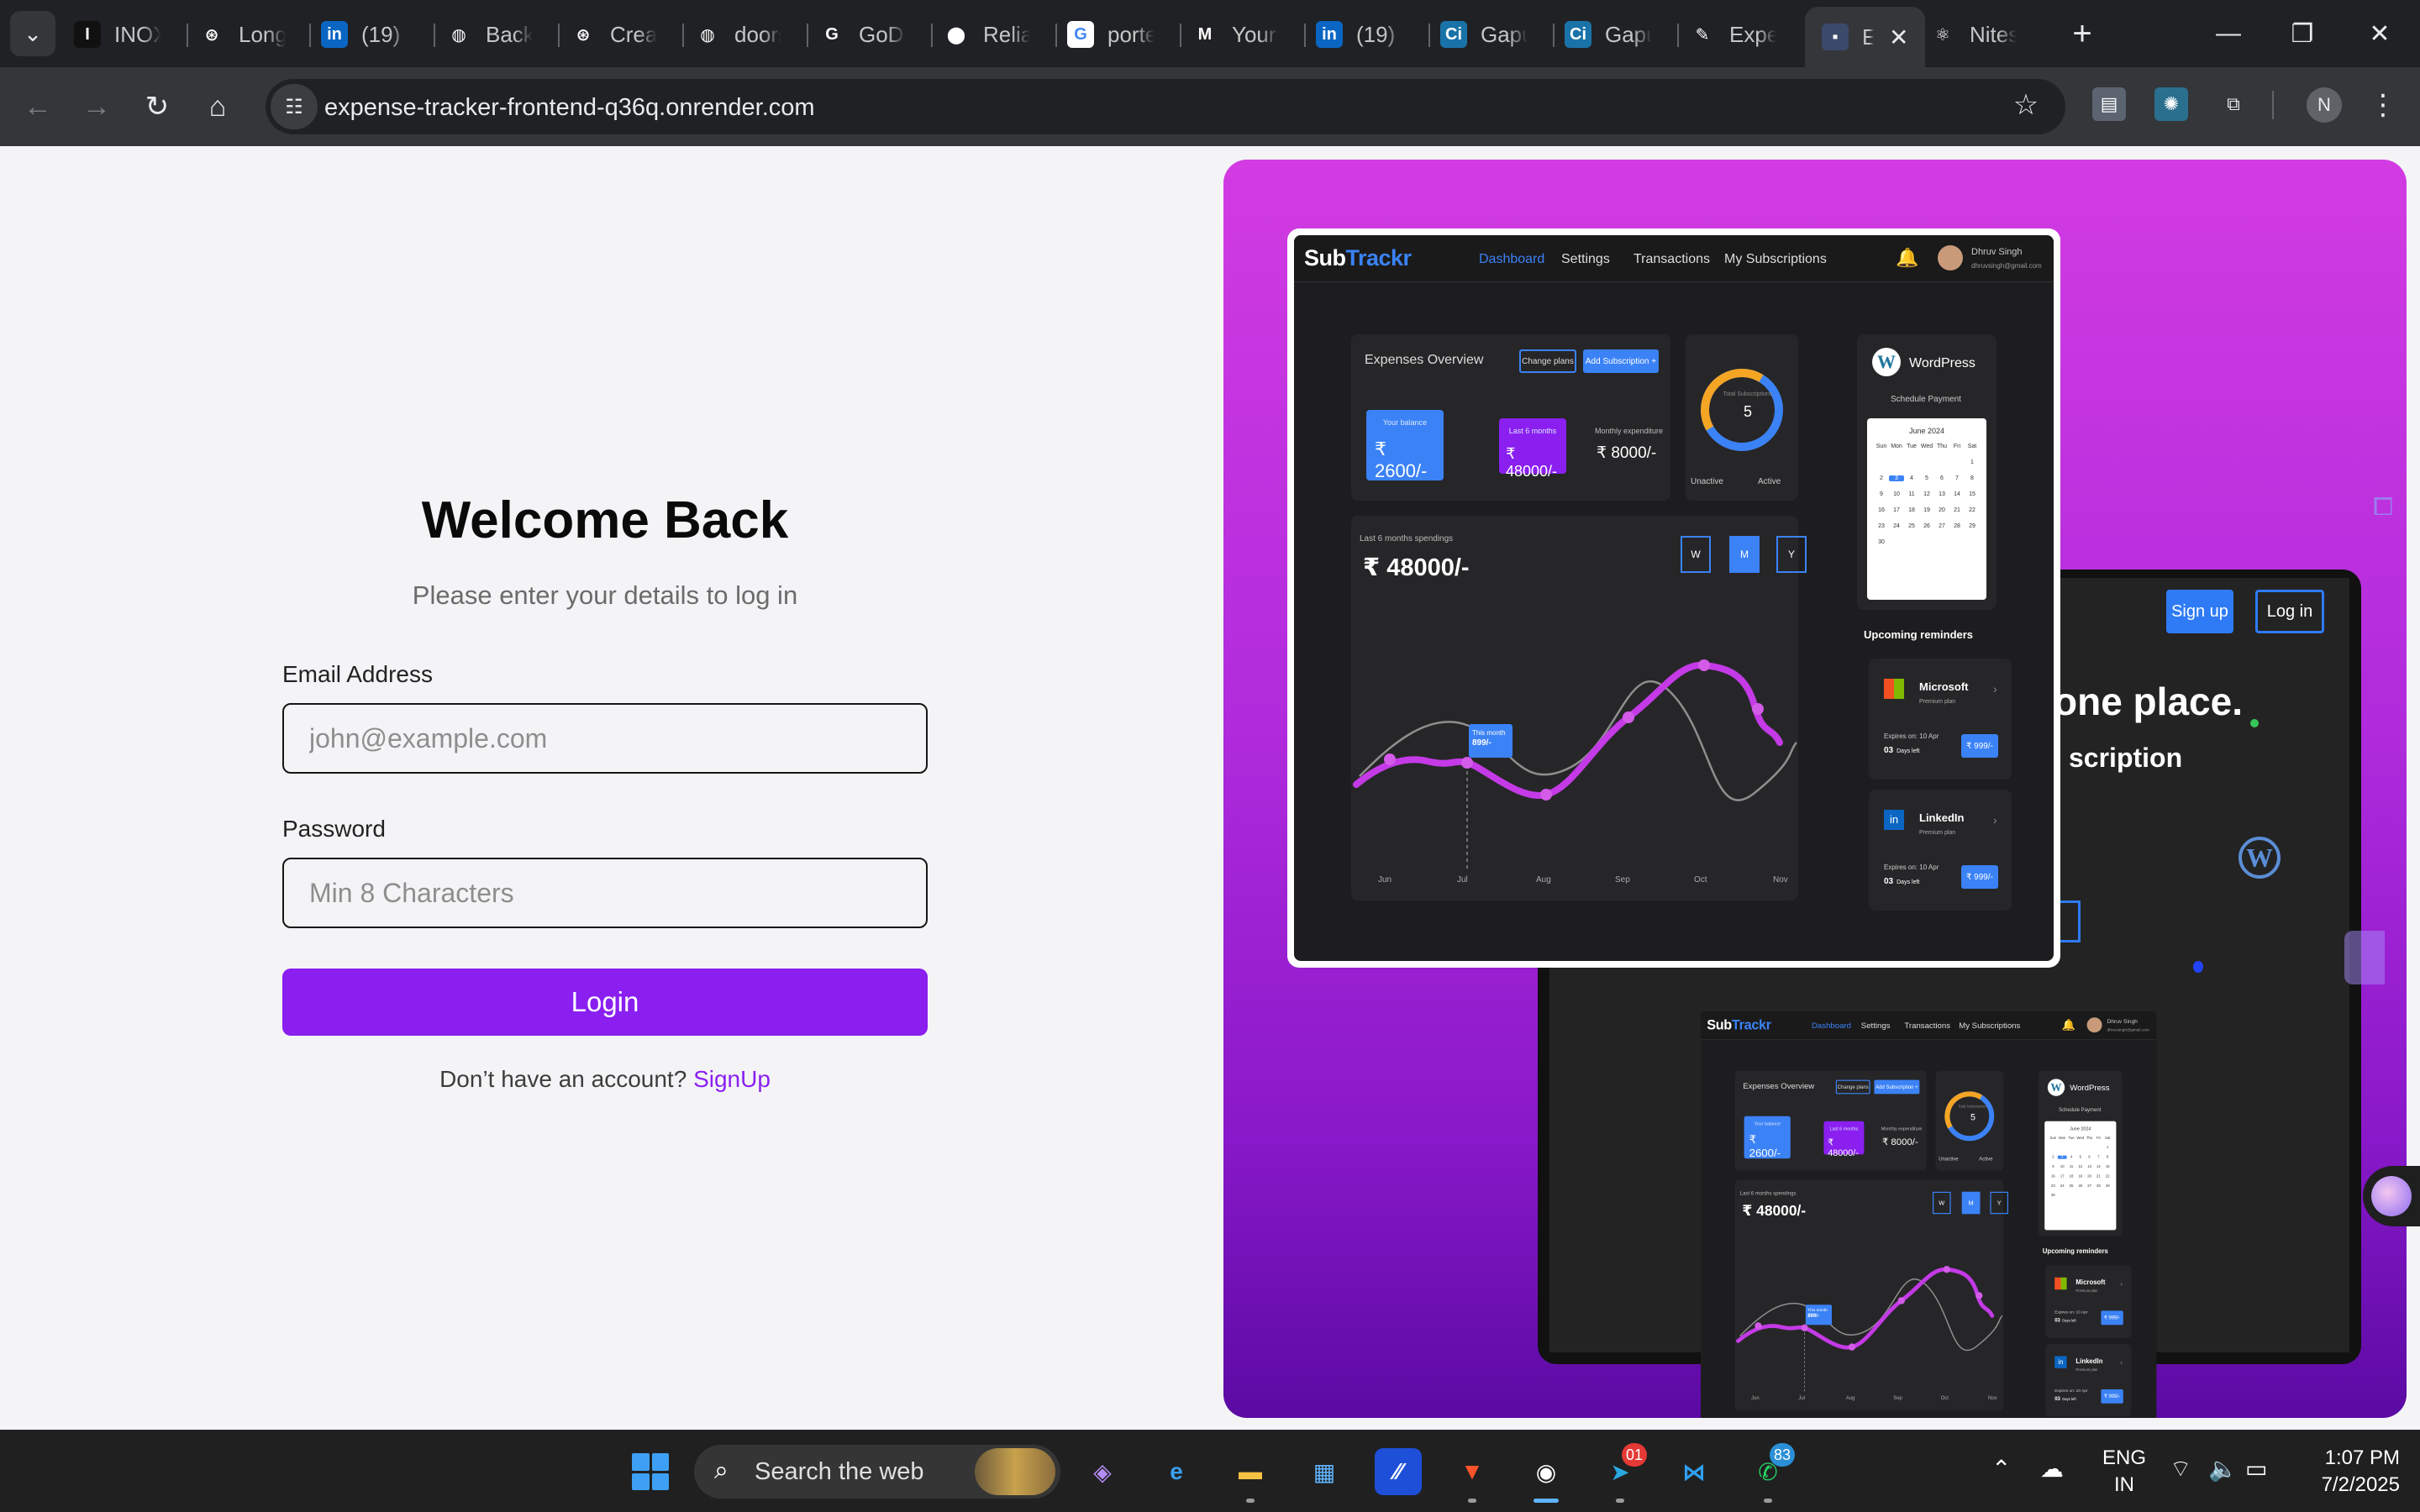 This screenshot has width=2420, height=1512. I want to click on restore-button: ❐, so click(2302, 33).